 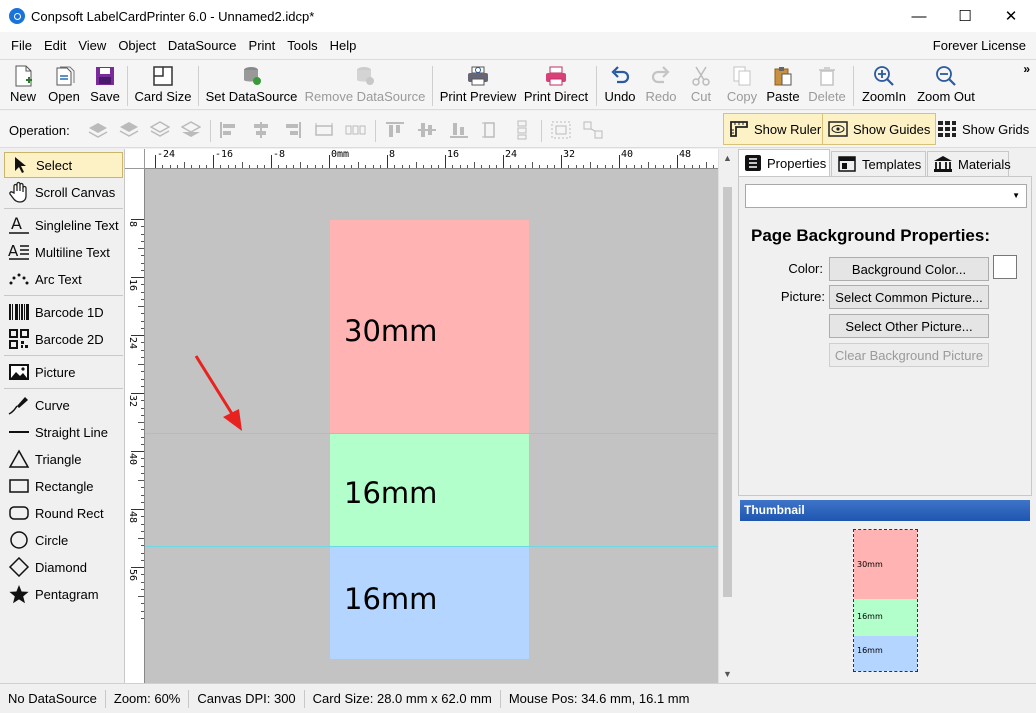 What do you see at coordinates (395, 130) in the screenshot?
I see `align-top-icon` at bounding box center [395, 130].